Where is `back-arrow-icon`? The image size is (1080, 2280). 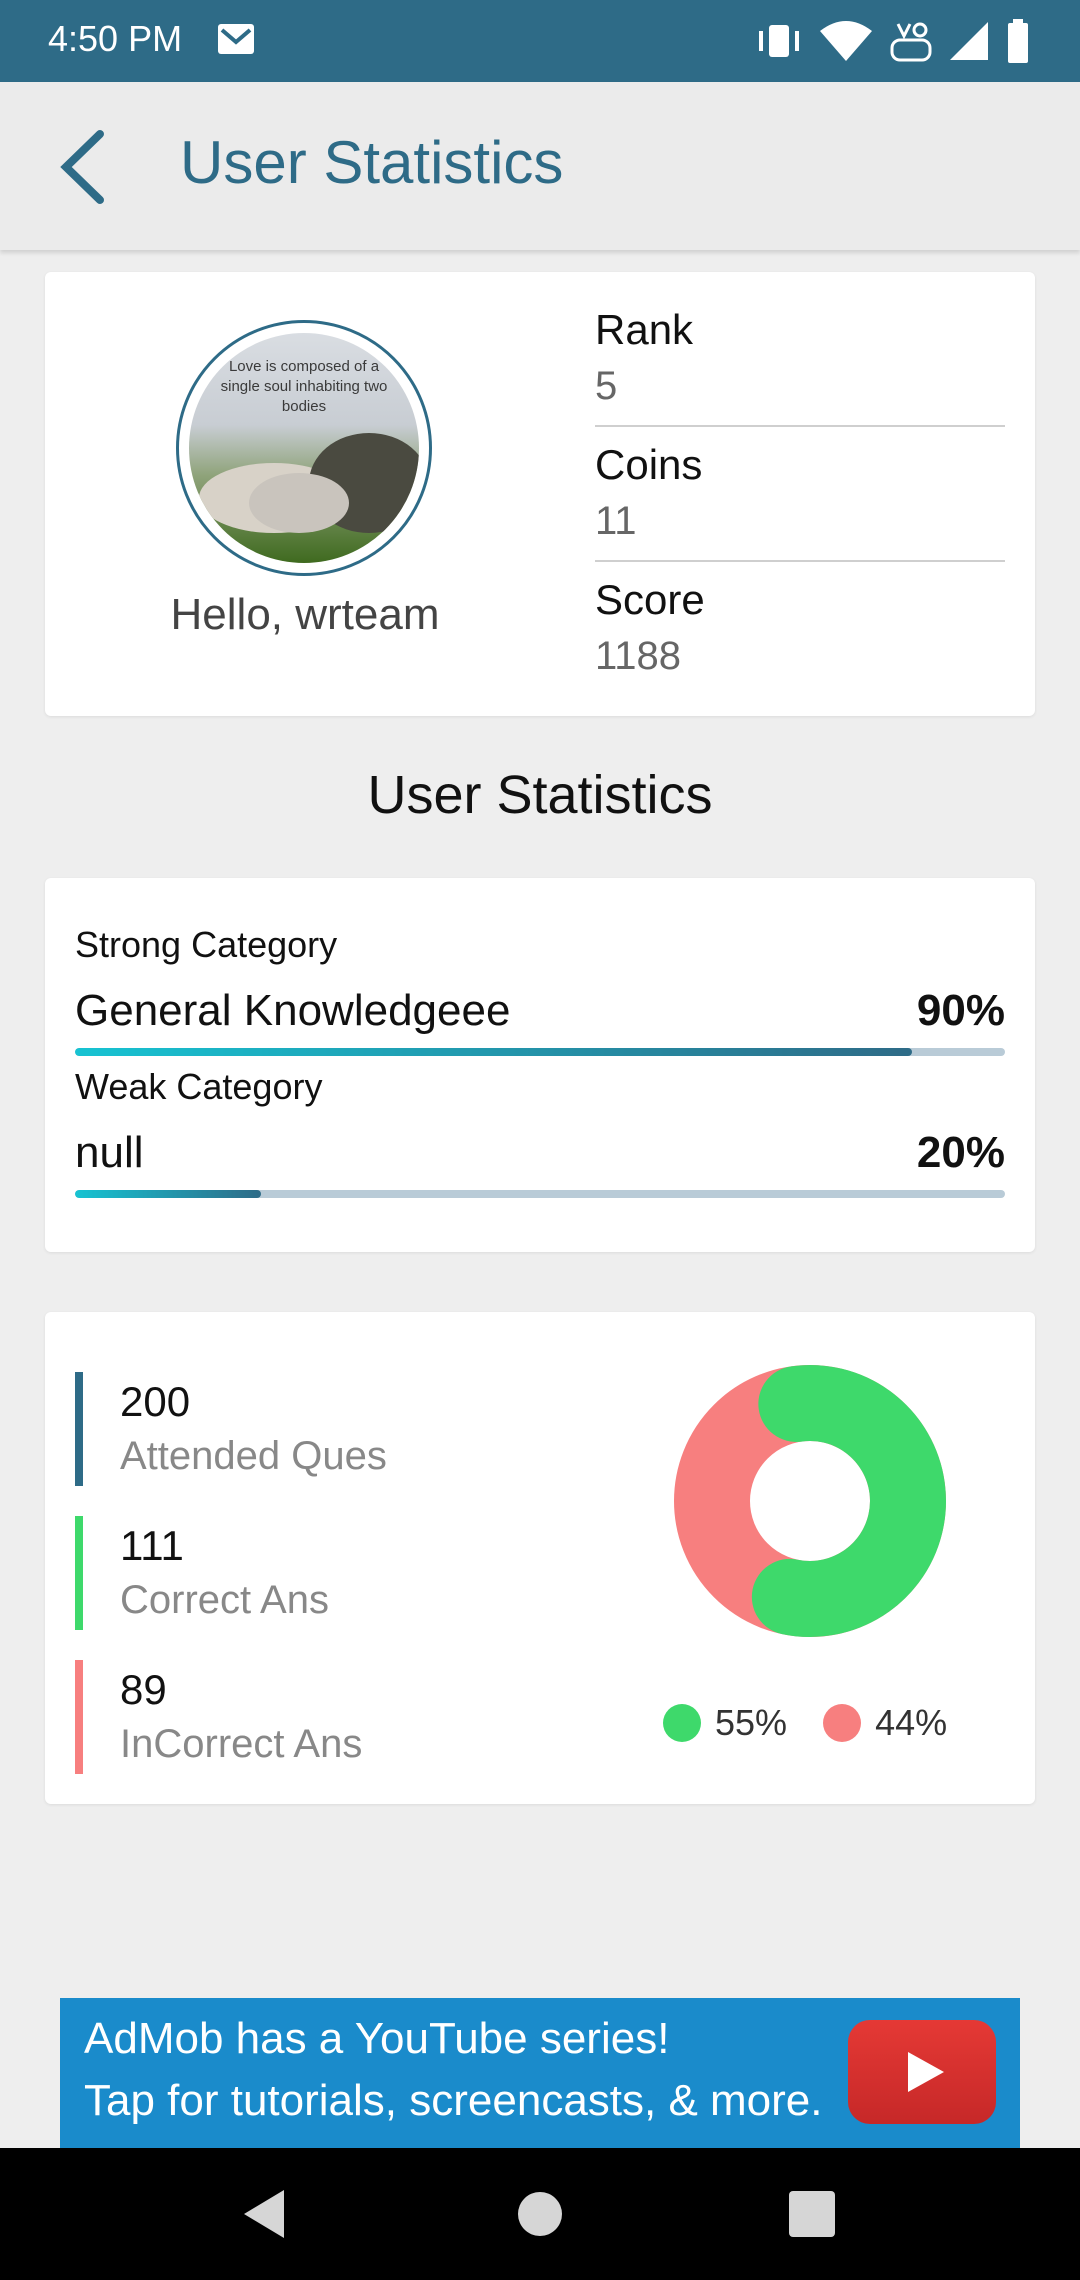 back-arrow-icon is located at coordinates (92, 167).